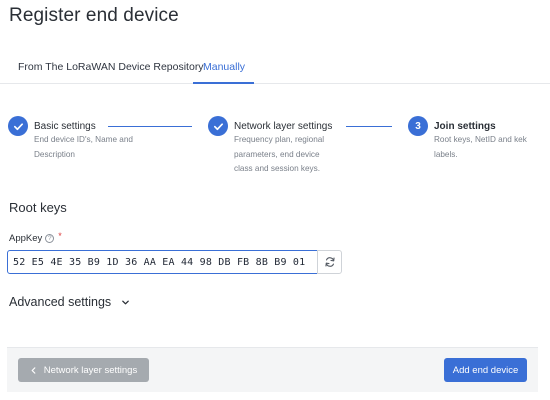  What do you see at coordinates (94, 15) in the screenshot?
I see `page-title: Register end device` at bounding box center [94, 15].